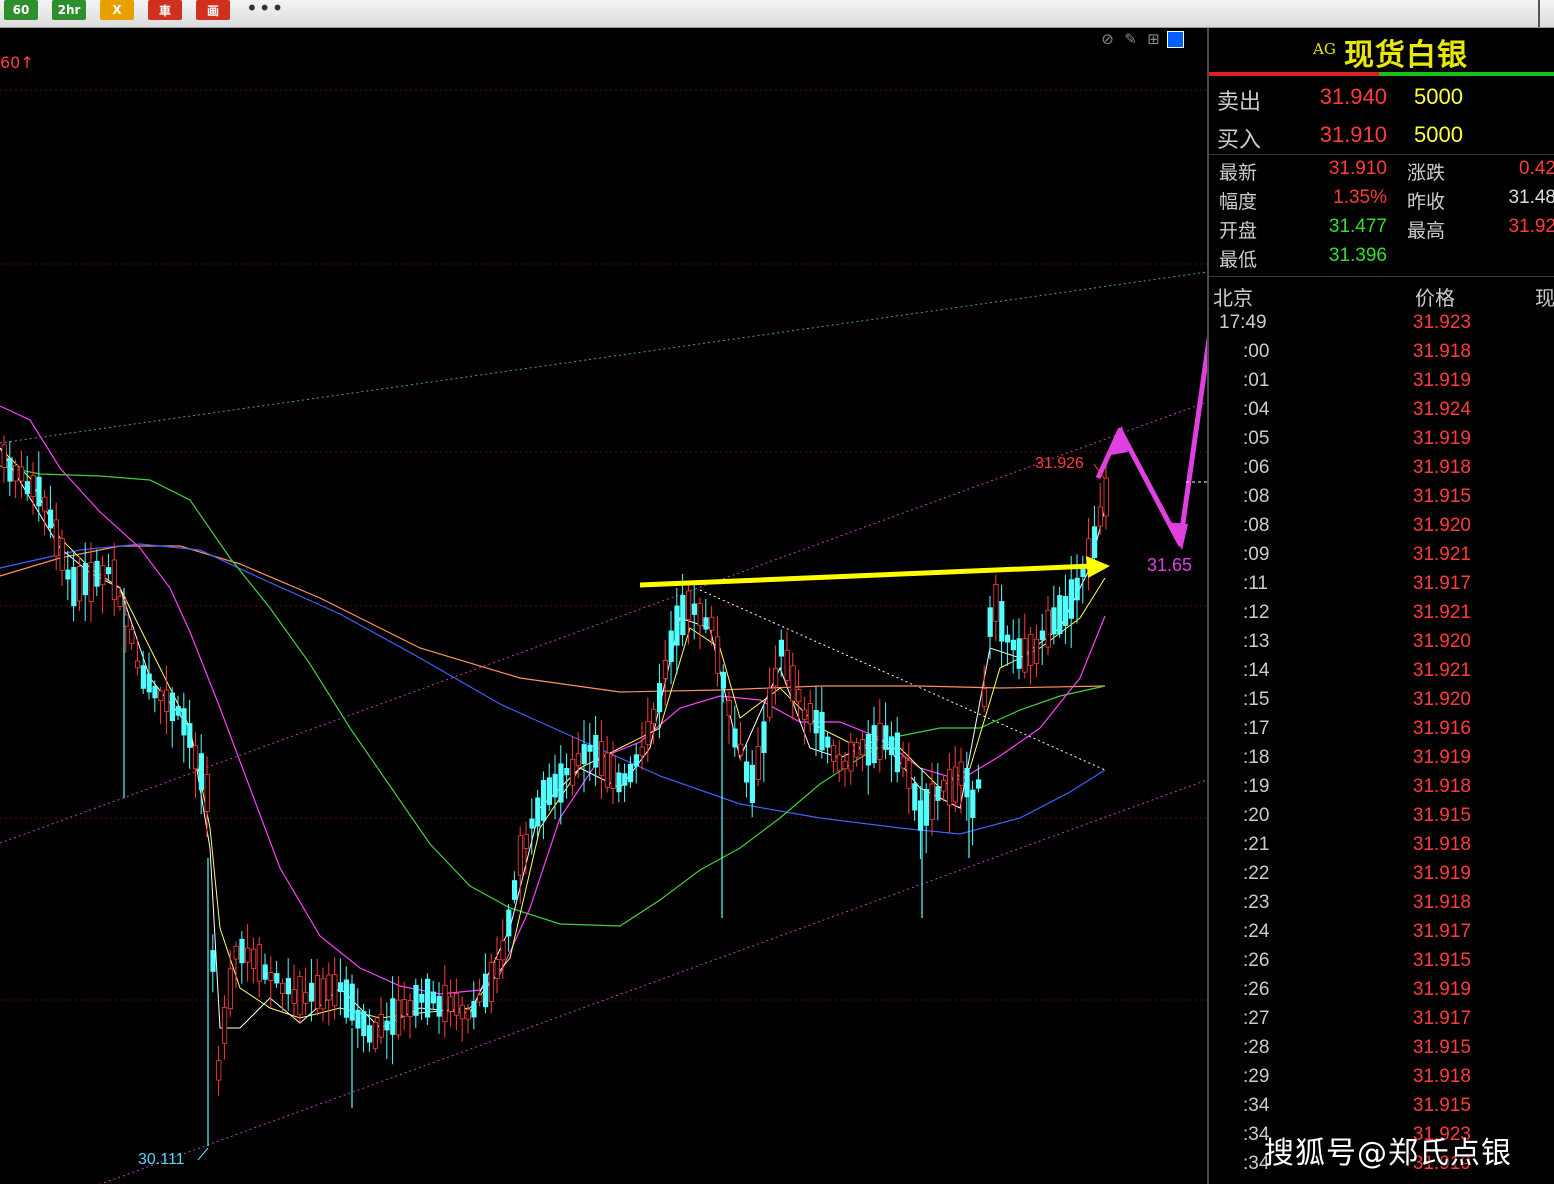  I want to click on panel-toggle-icon, so click(1175, 39).